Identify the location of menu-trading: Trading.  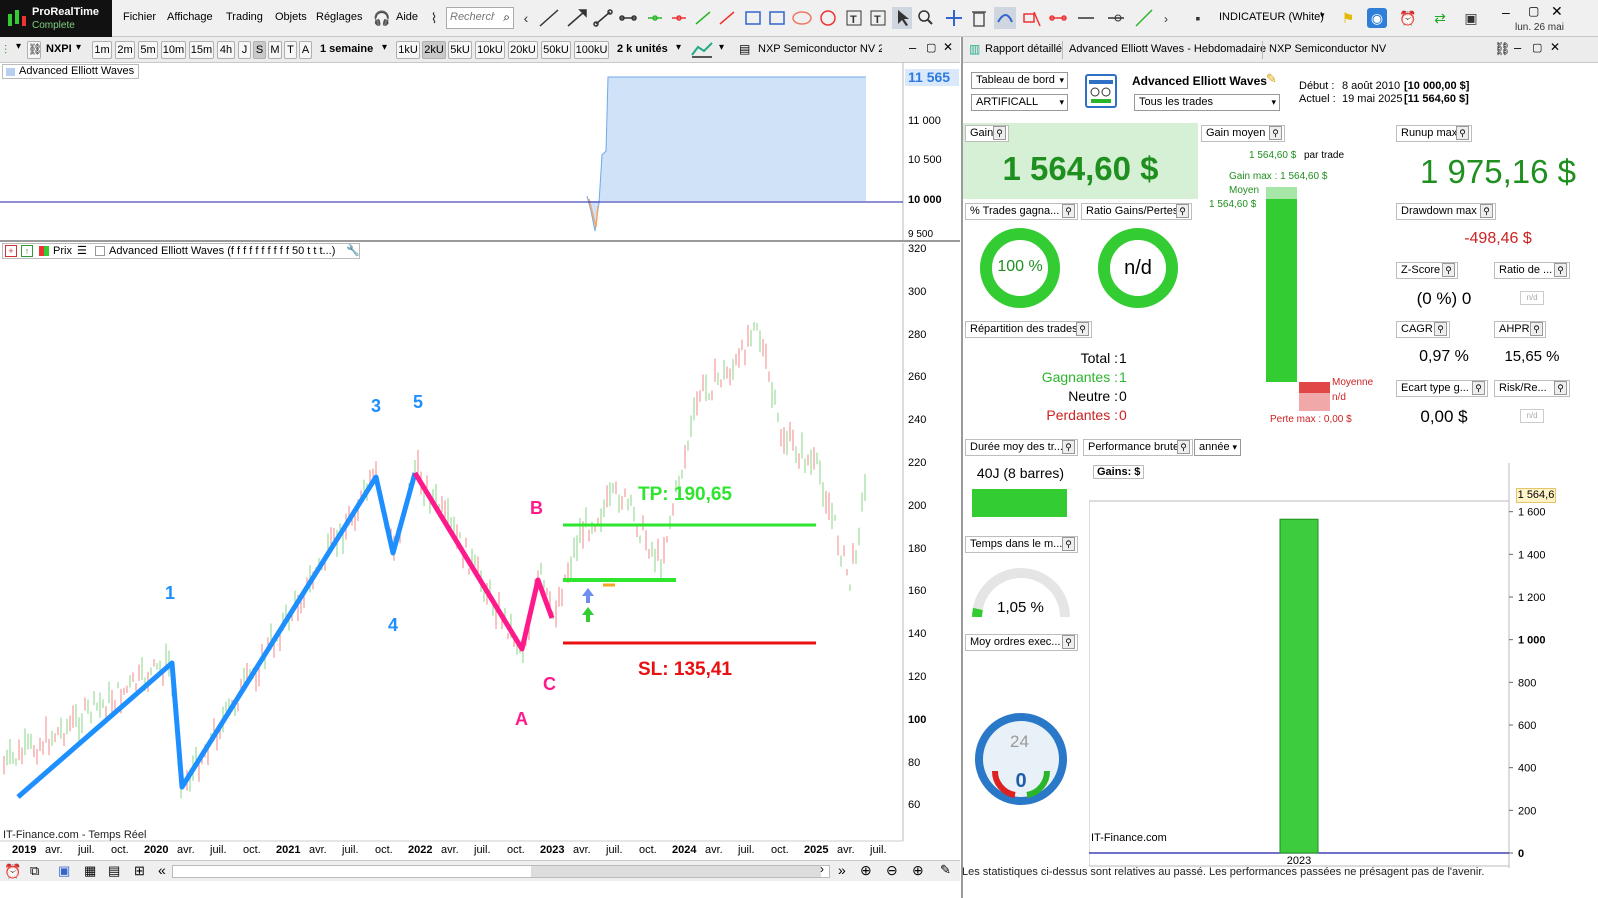
(244, 17).